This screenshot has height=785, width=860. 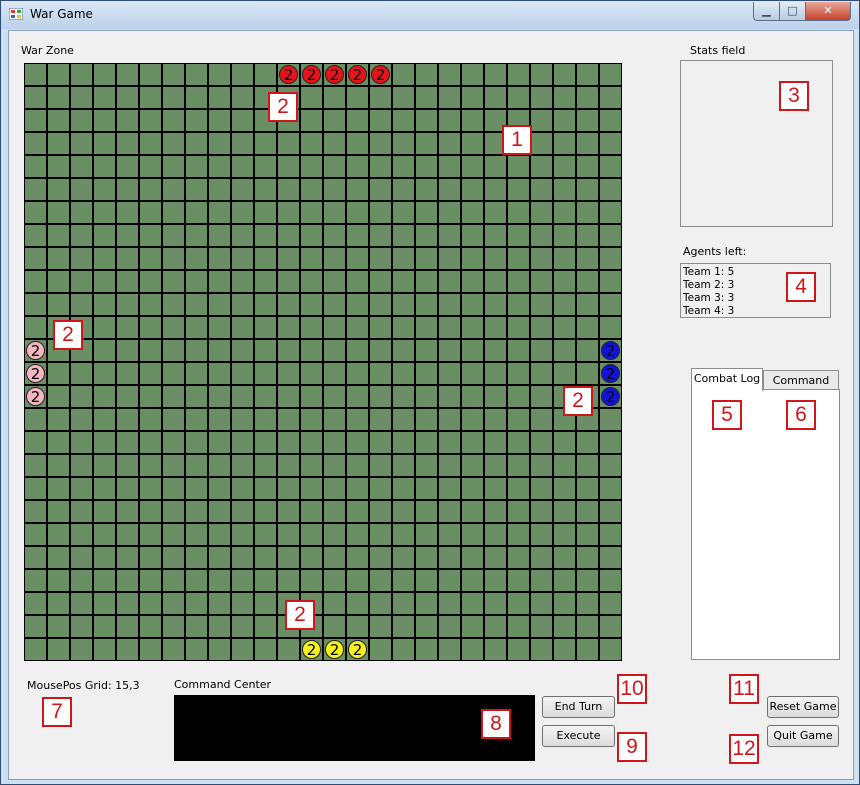 I want to click on maximize-button: □, so click(x=792, y=11).